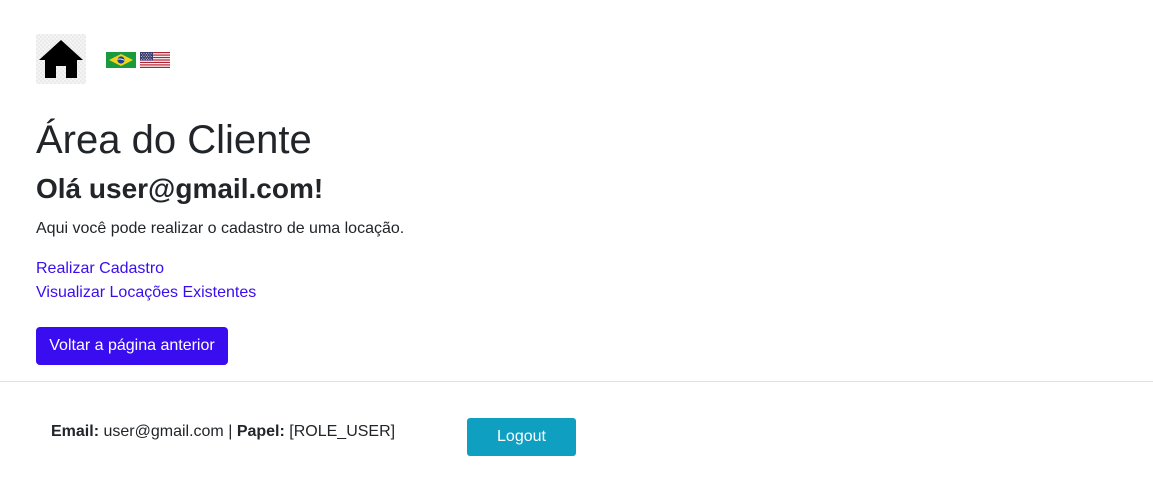  I want to click on language-pt-br-link, so click(121, 60).